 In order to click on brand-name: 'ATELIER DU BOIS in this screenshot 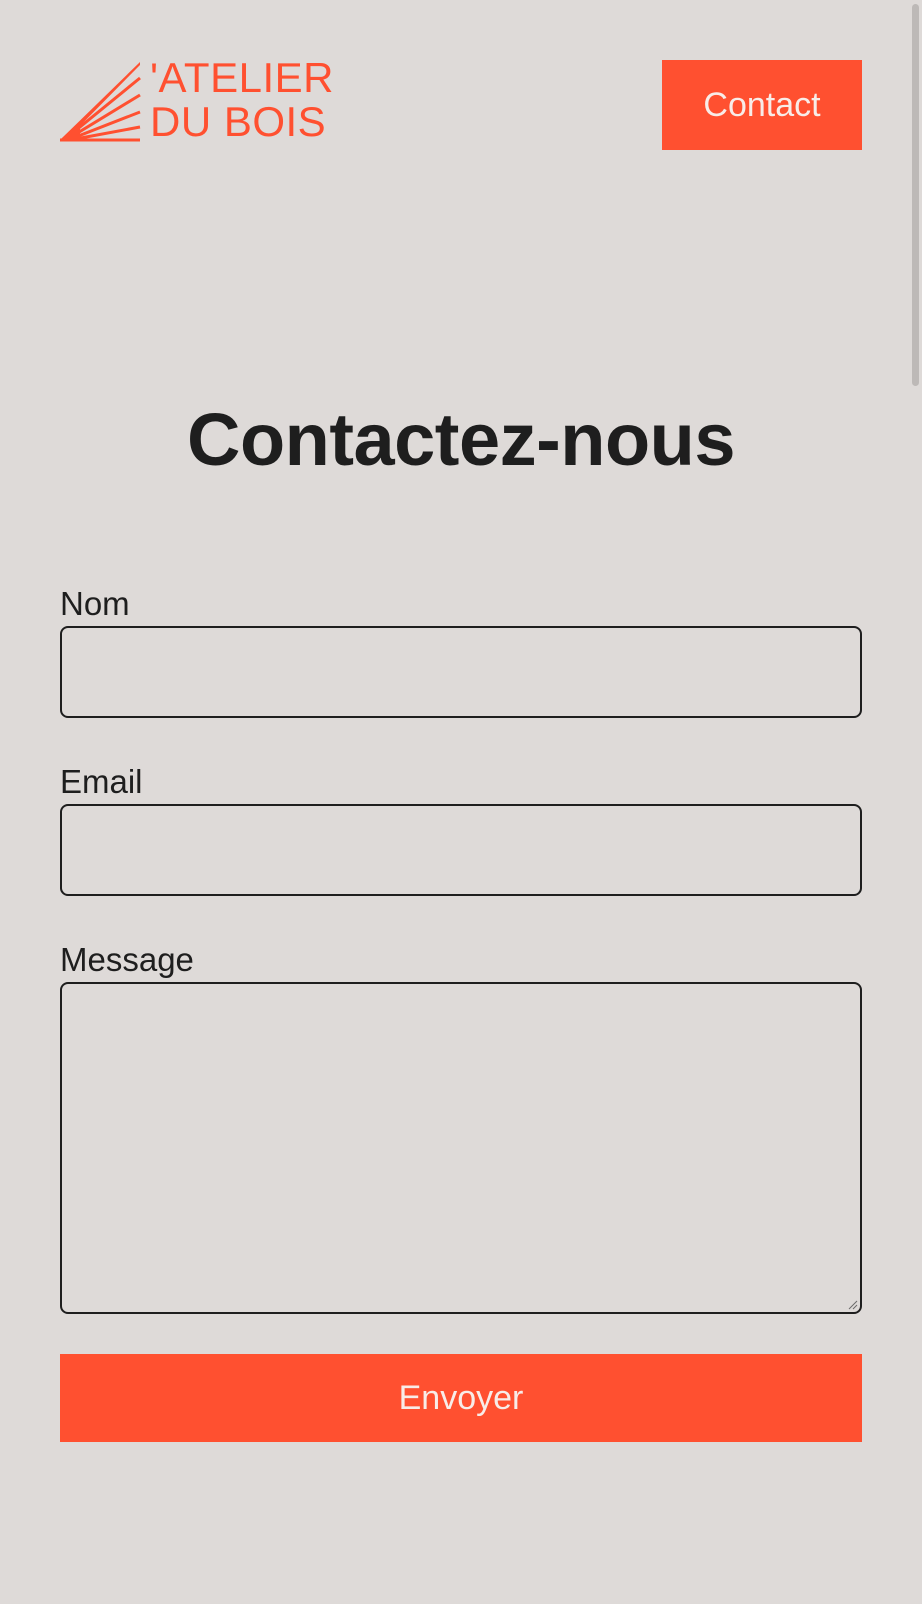, I will do `click(242, 100)`.